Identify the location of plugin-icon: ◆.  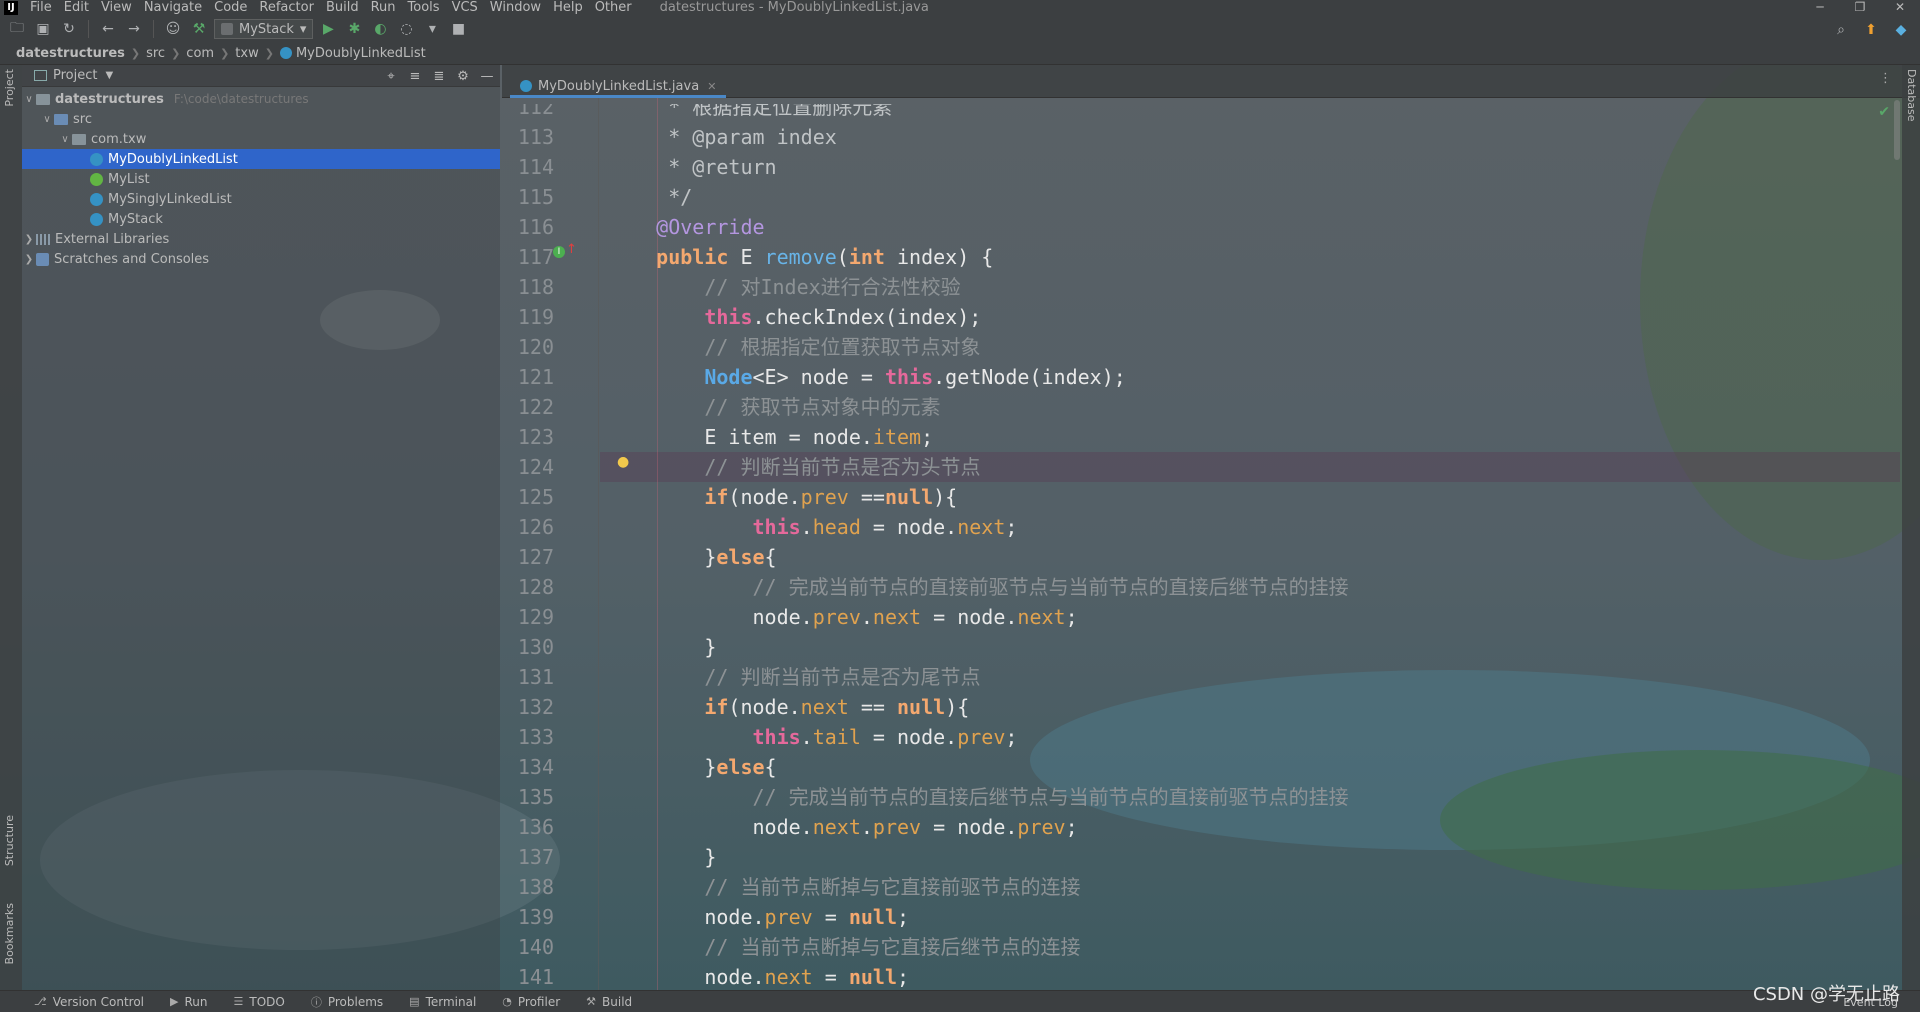
(1901, 30).